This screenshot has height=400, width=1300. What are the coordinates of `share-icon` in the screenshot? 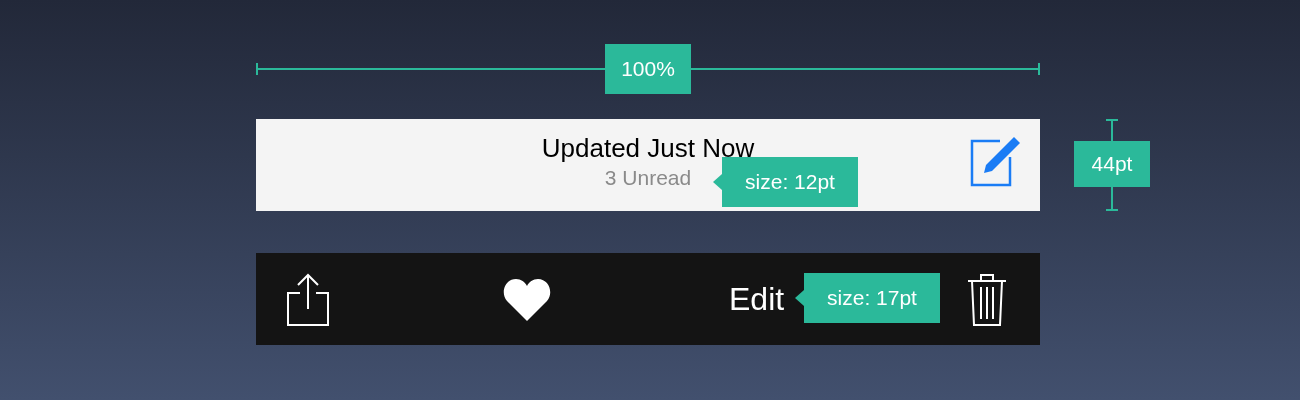 It's located at (308, 300).